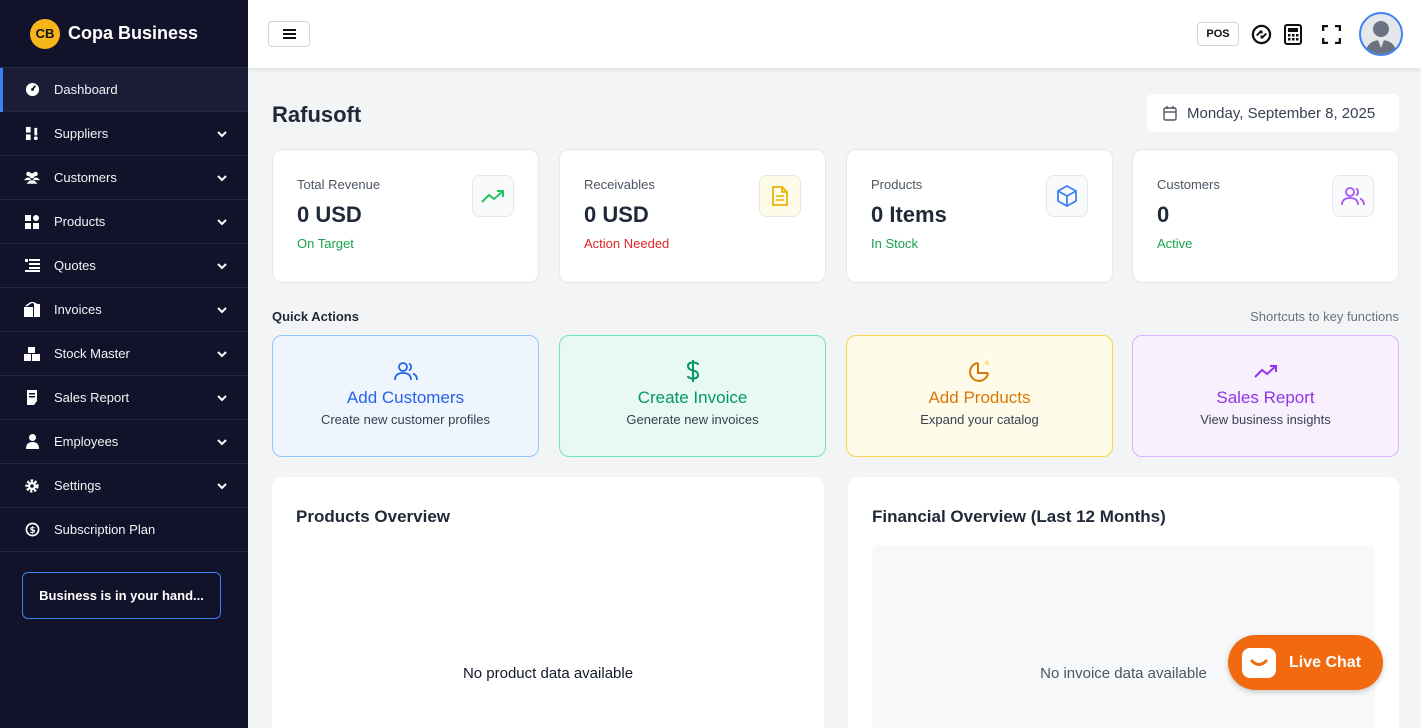  What do you see at coordinates (32, 398) in the screenshot?
I see `report-icon` at bounding box center [32, 398].